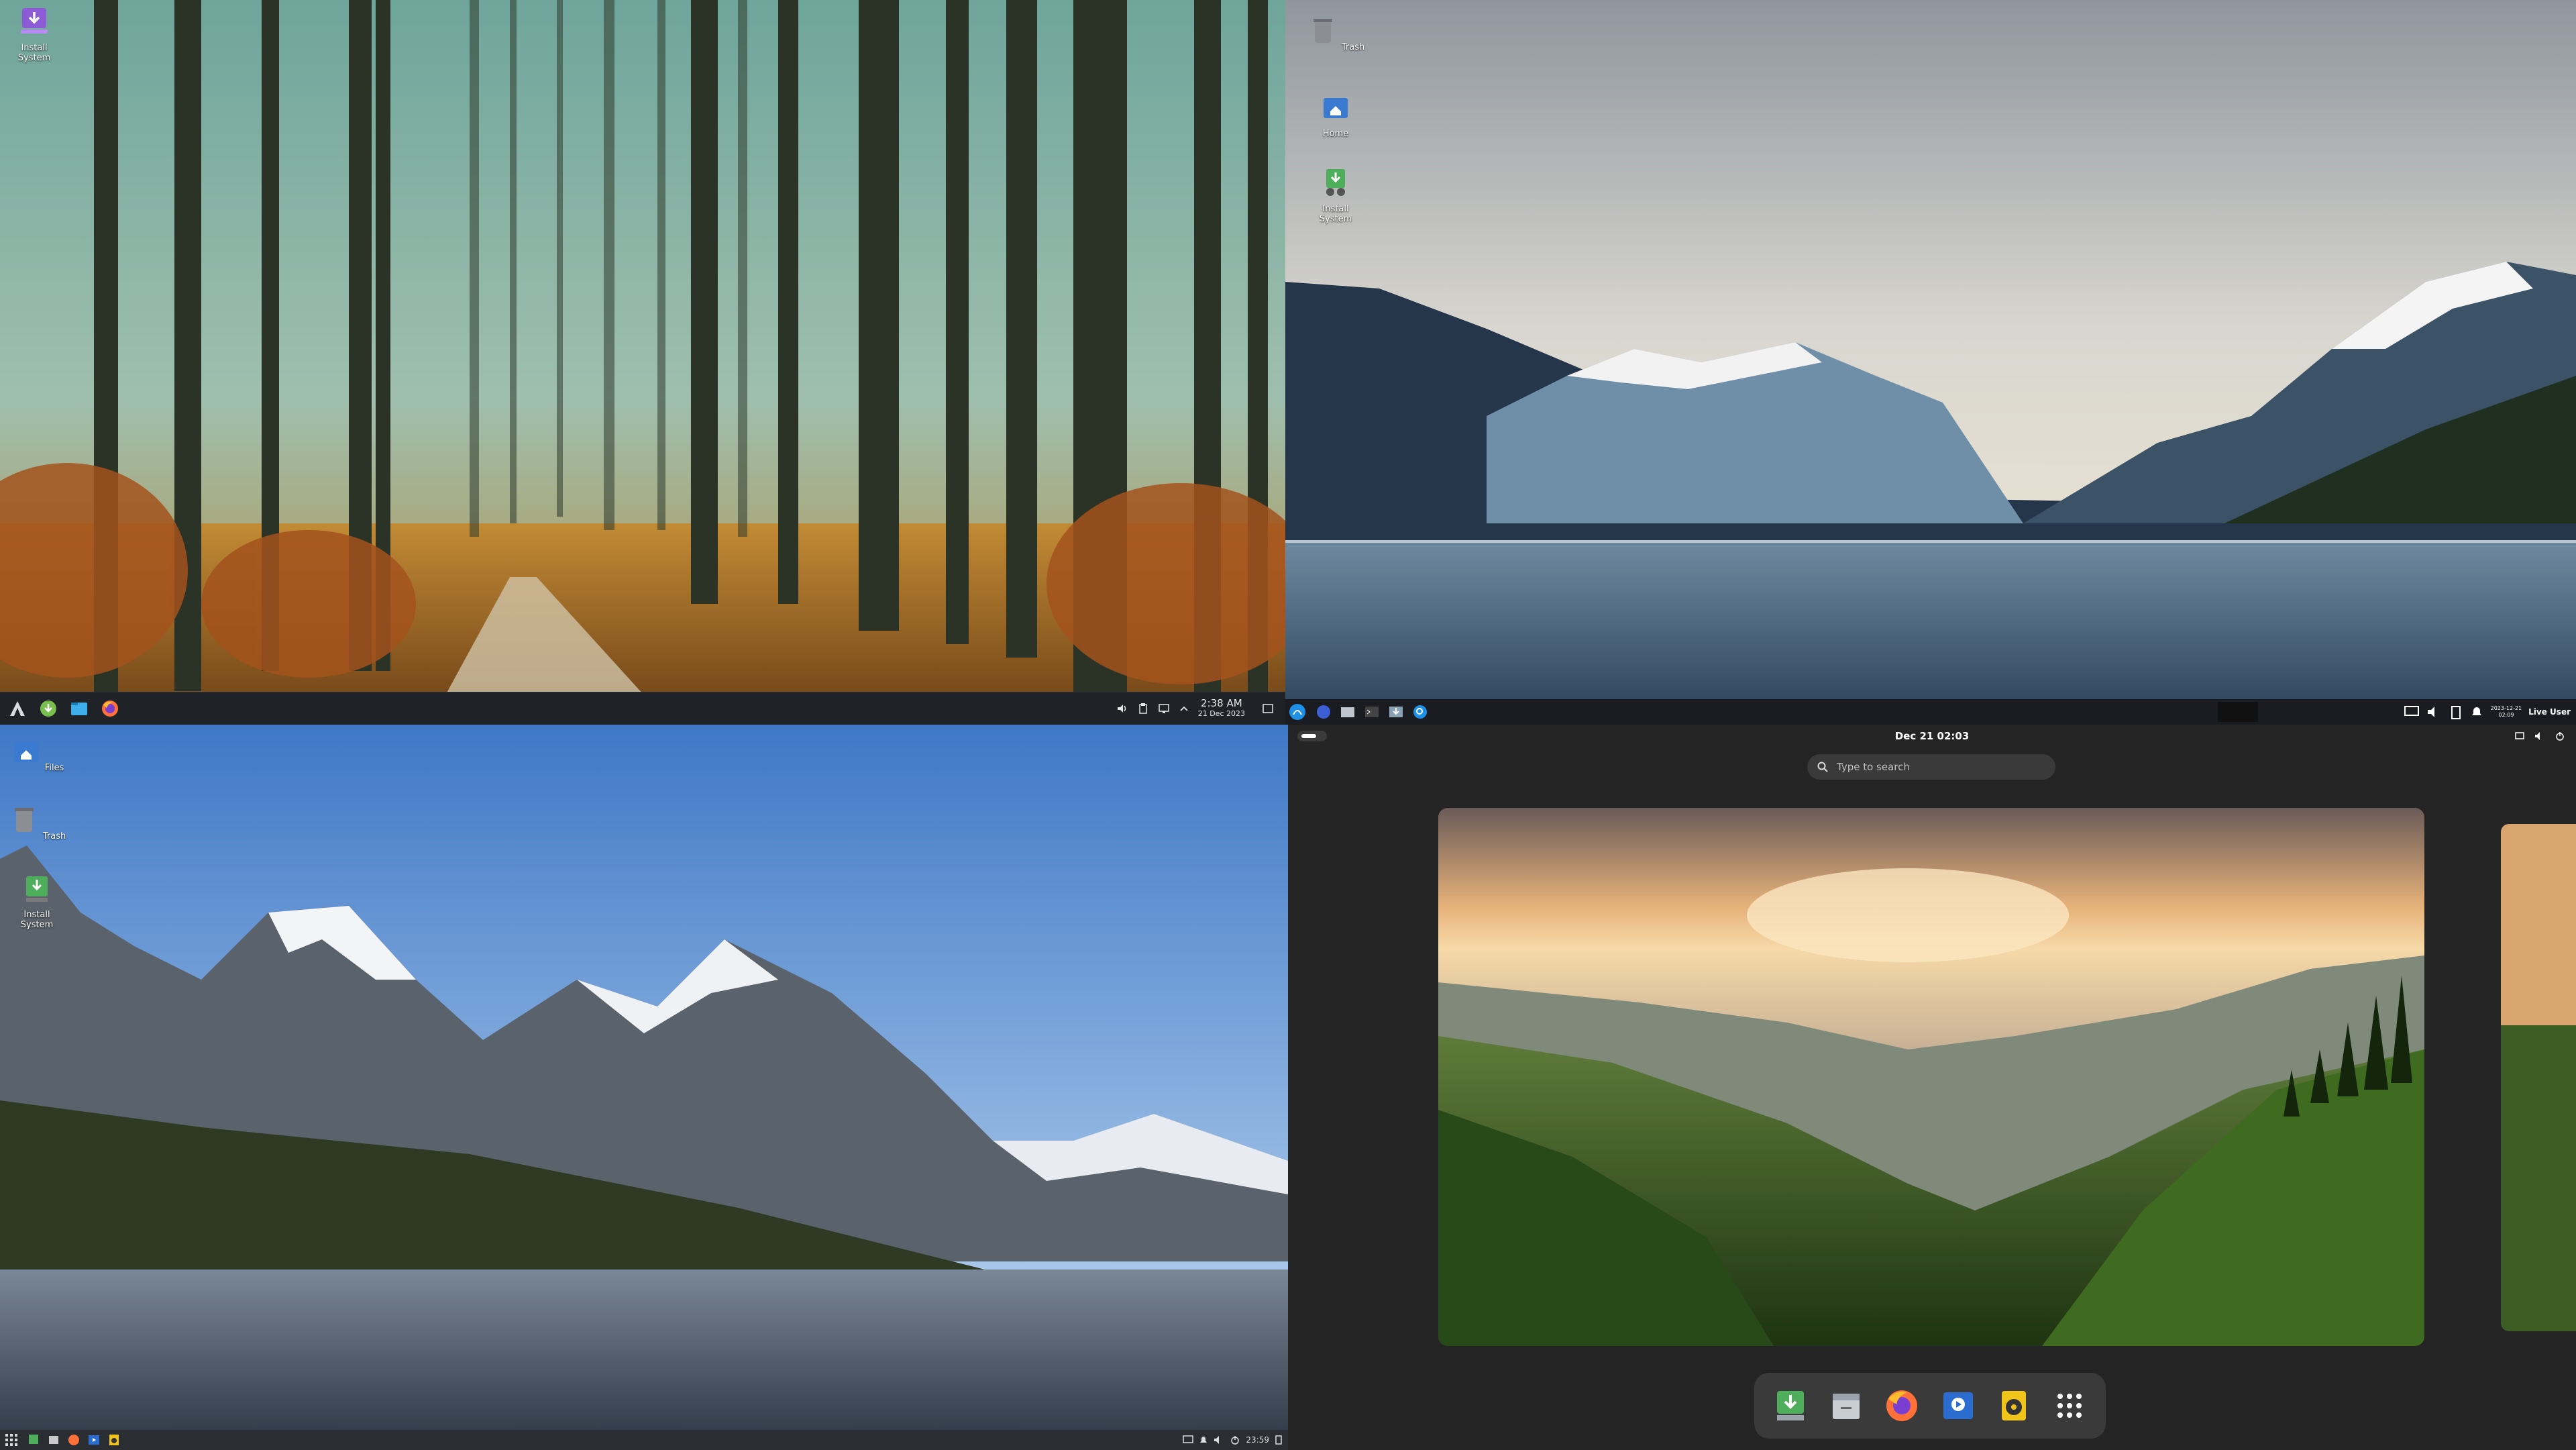 Image resolution: width=2576 pixels, height=1450 pixels. What do you see at coordinates (2506, 708) in the screenshot?
I see `clock-date: 2023-12-21` at bounding box center [2506, 708].